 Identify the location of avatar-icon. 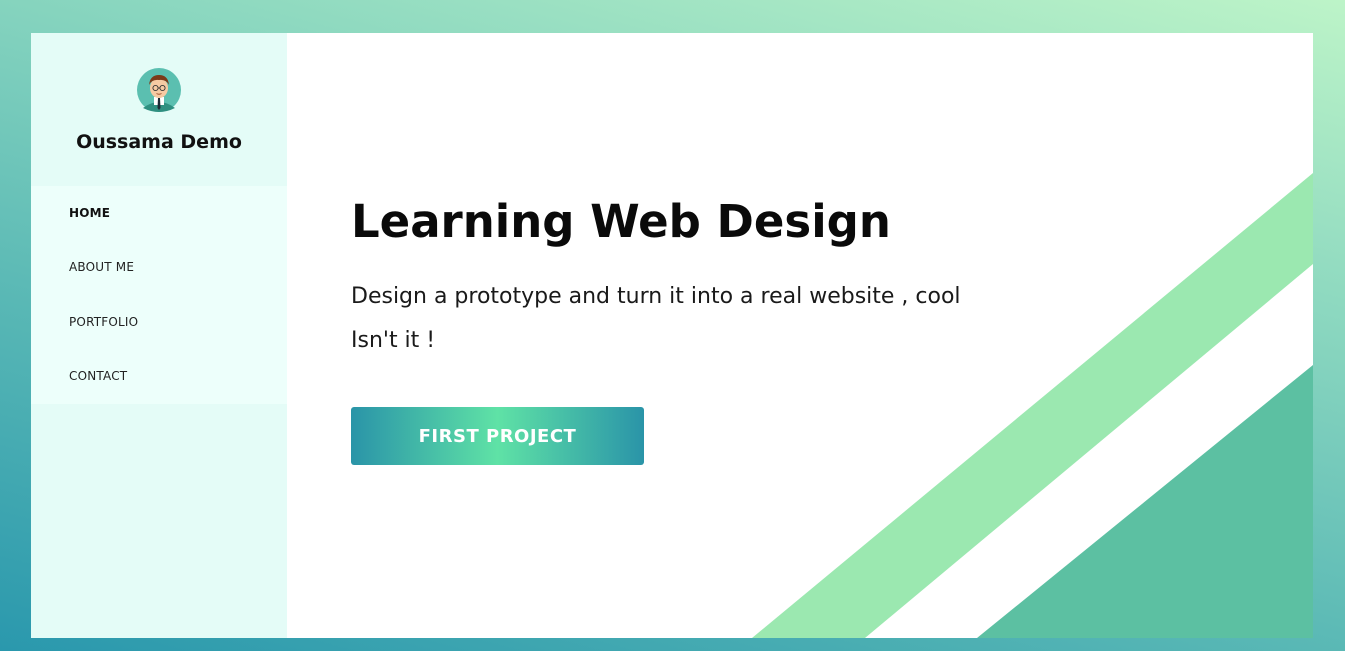
(159, 90).